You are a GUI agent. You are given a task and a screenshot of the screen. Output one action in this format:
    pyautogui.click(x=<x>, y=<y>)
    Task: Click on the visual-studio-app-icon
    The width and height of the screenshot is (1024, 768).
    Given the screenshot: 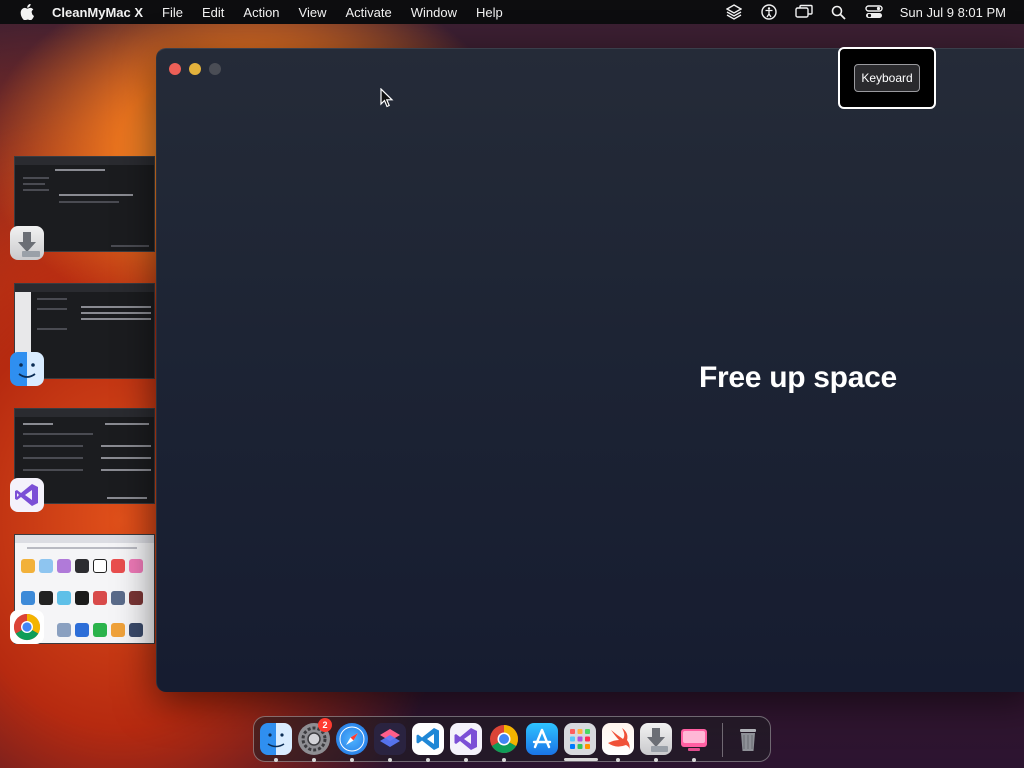 What is the action you would take?
    pyautogui.click(x=27, y=495)
    